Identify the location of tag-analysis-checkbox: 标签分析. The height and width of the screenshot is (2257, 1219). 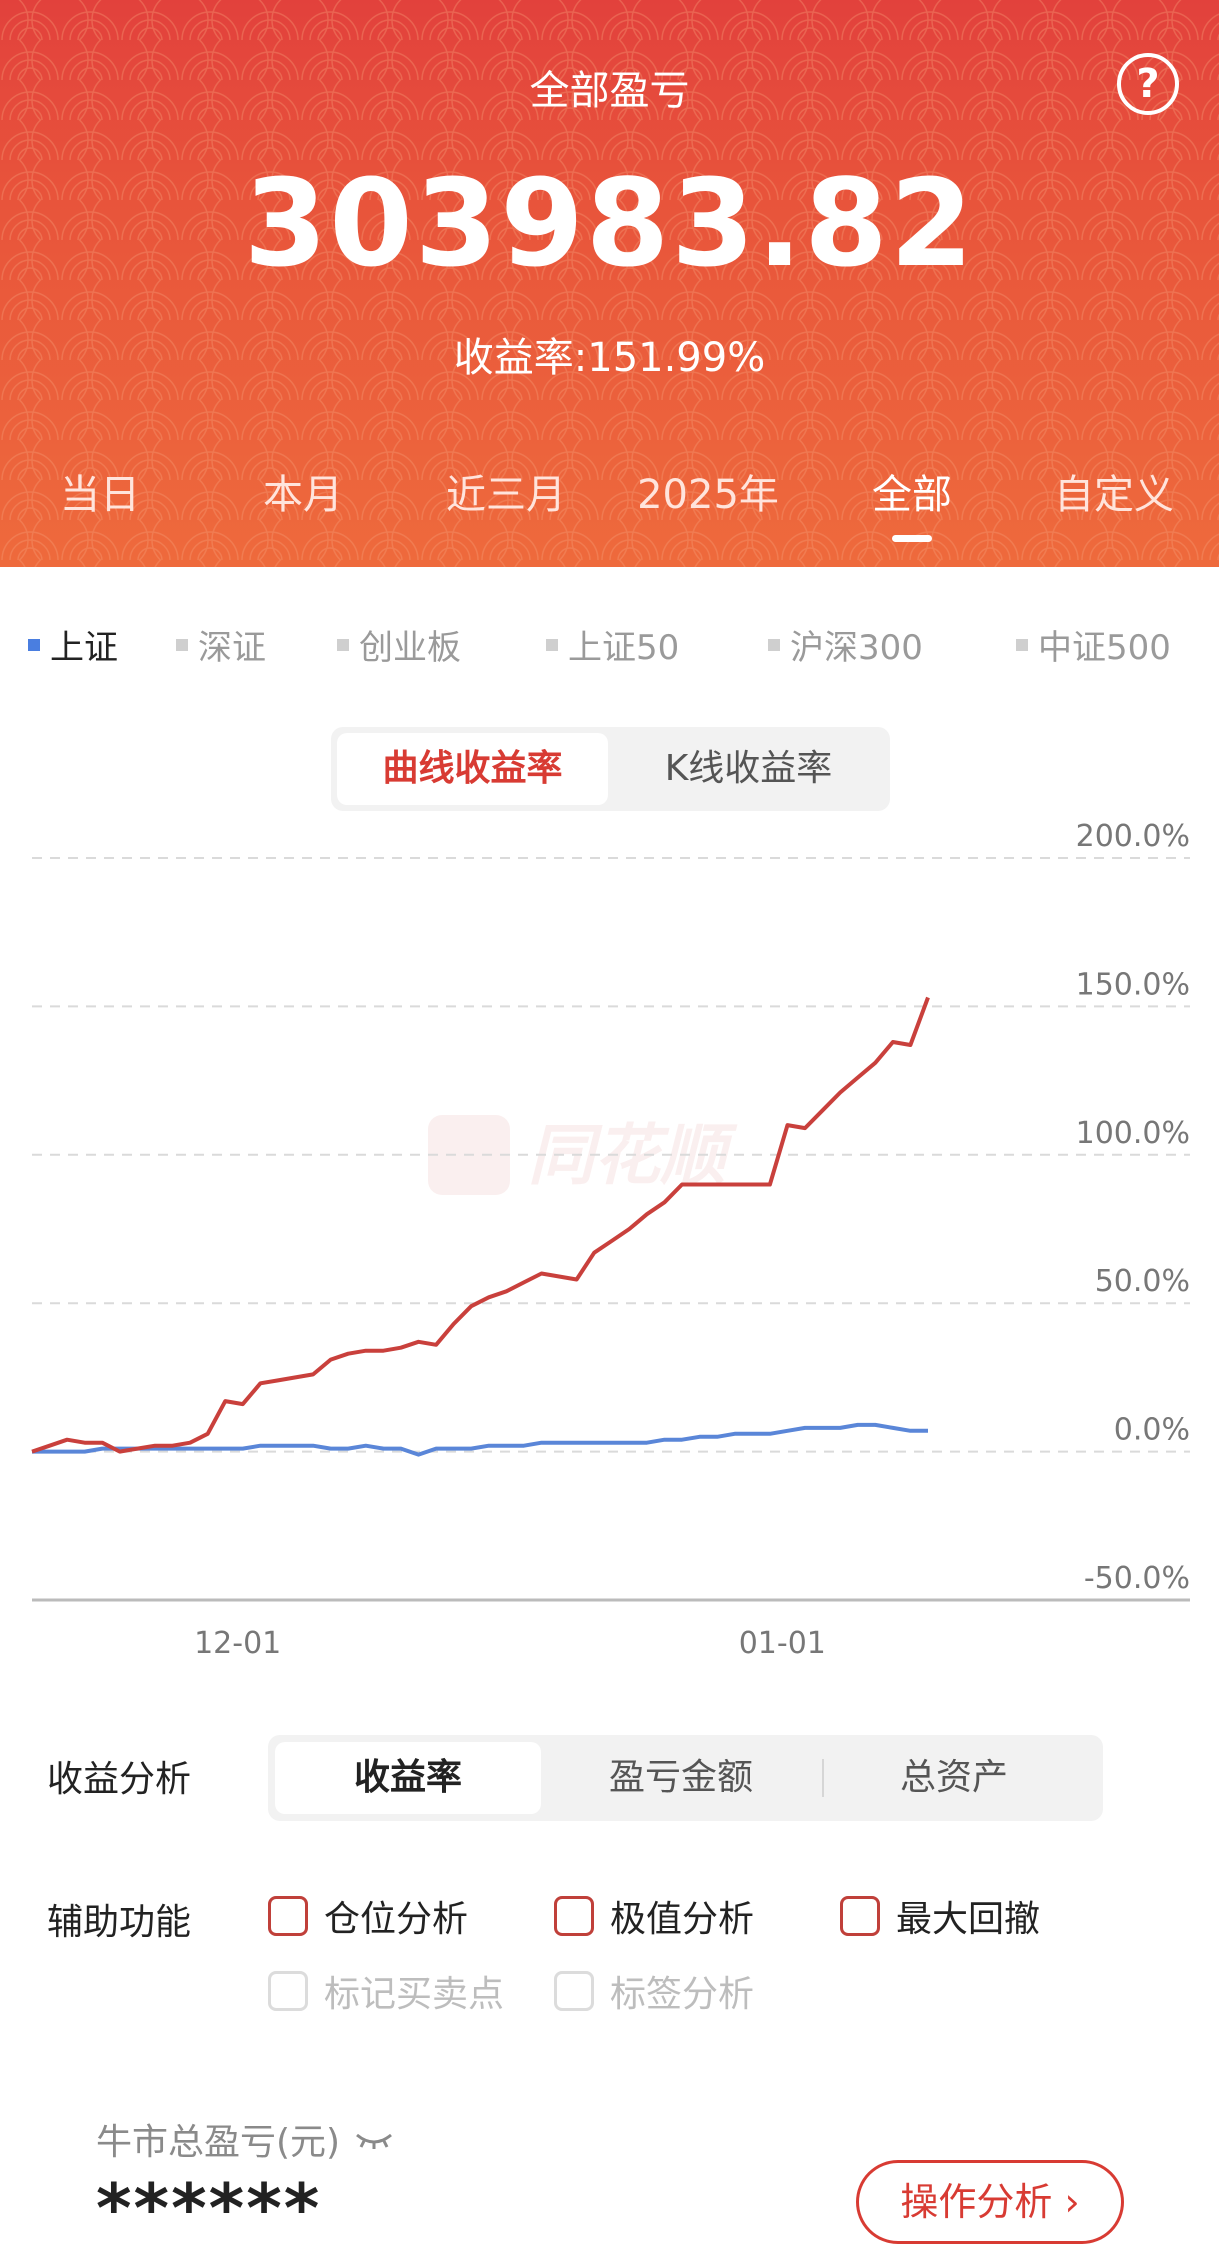
(654, 1991).